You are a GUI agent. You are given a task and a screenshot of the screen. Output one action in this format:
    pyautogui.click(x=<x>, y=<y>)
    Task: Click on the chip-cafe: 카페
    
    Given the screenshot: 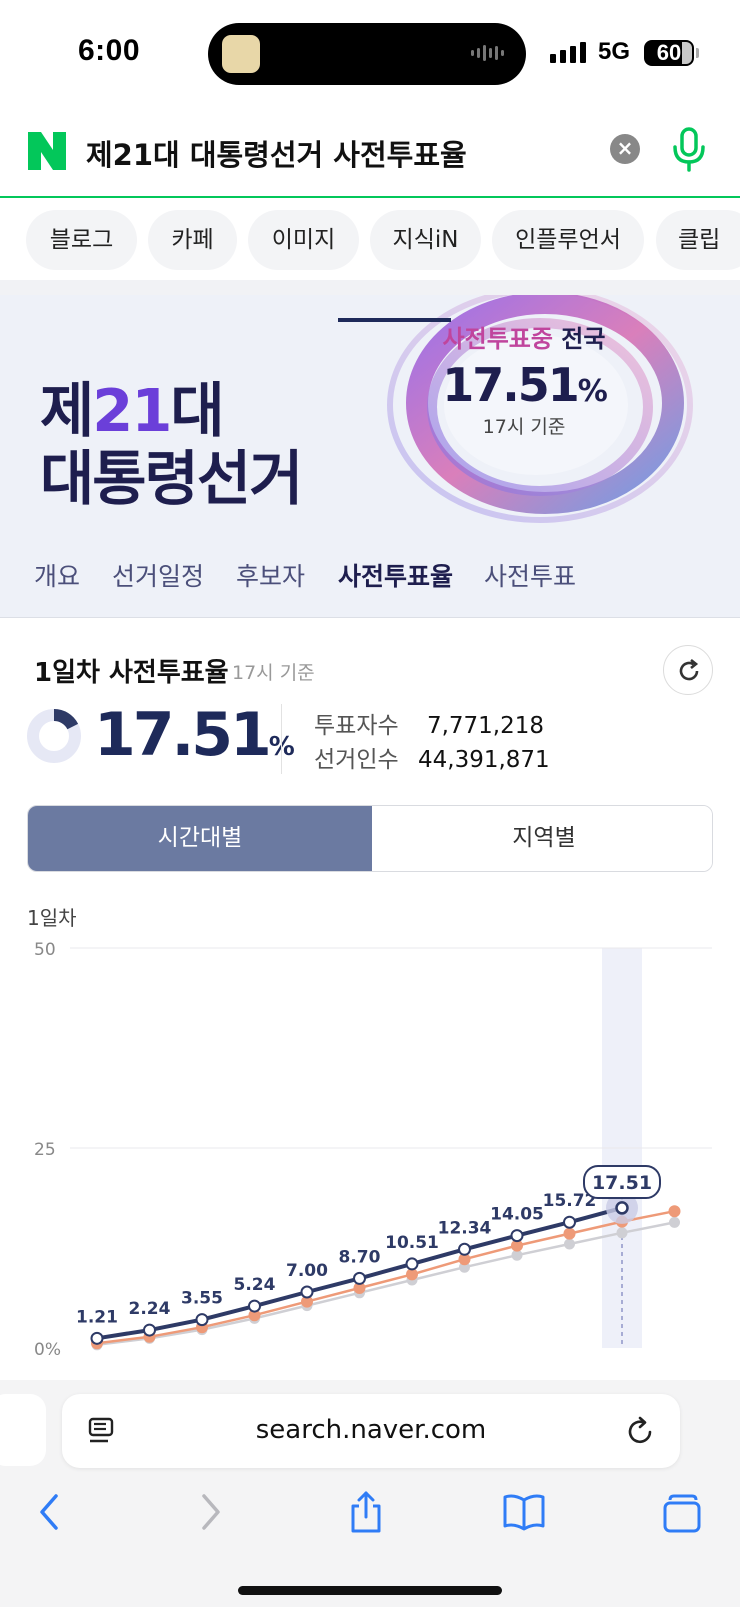 What is the action you would take?
    pyautogui.click(x=192, y=240)
    